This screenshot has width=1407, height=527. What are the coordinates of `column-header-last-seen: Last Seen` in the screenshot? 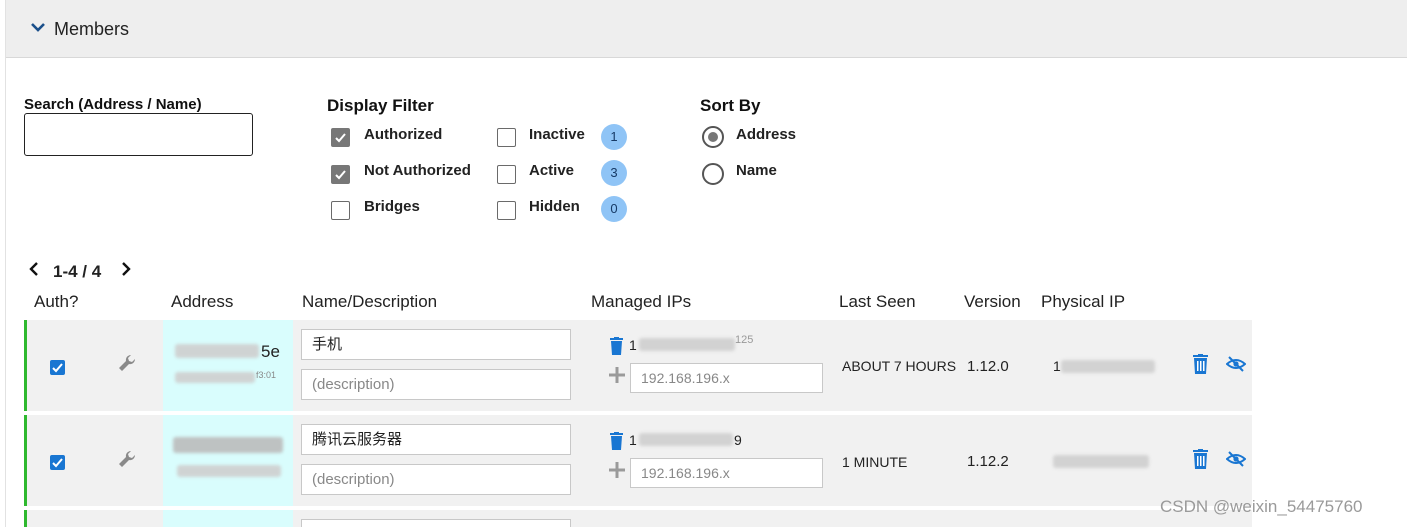 It's located at (877, 302).